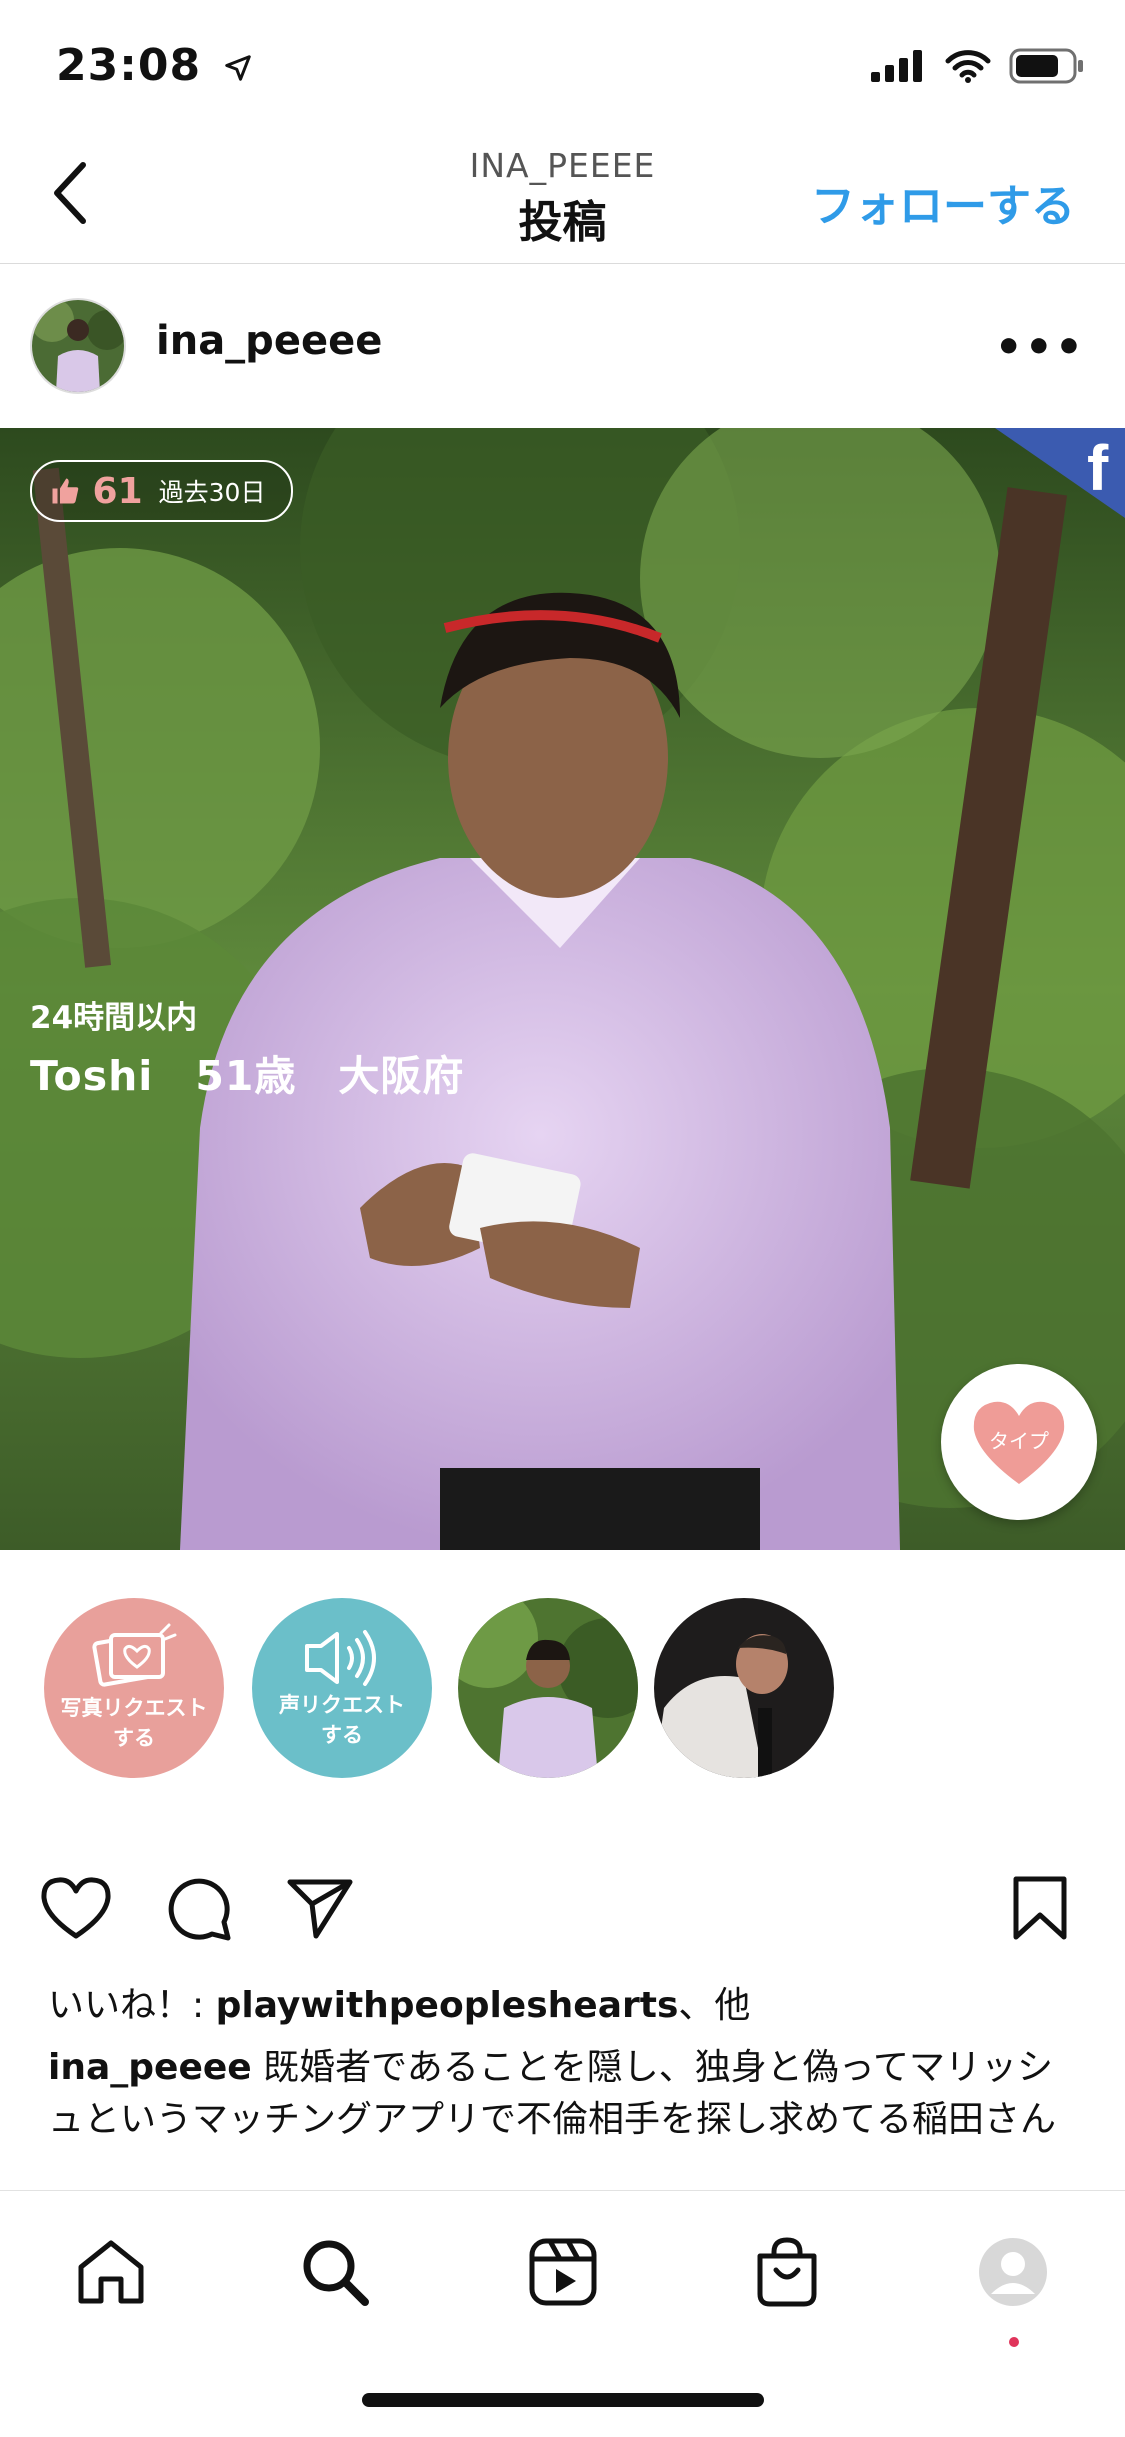 The width and height of the screenshot is (1125, 2437). Describe the element at coordinates (114, 1018) in the screenshot. I see `photo-time-label: 24時間以内` at that location.